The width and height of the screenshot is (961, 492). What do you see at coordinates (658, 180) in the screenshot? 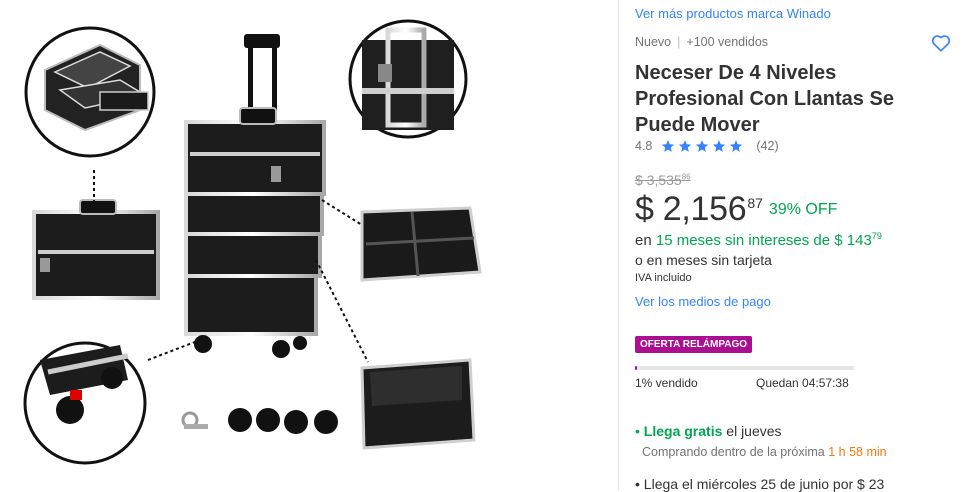
I see `original-price-amount: $ 3,535` at bounding box center [658, 180].